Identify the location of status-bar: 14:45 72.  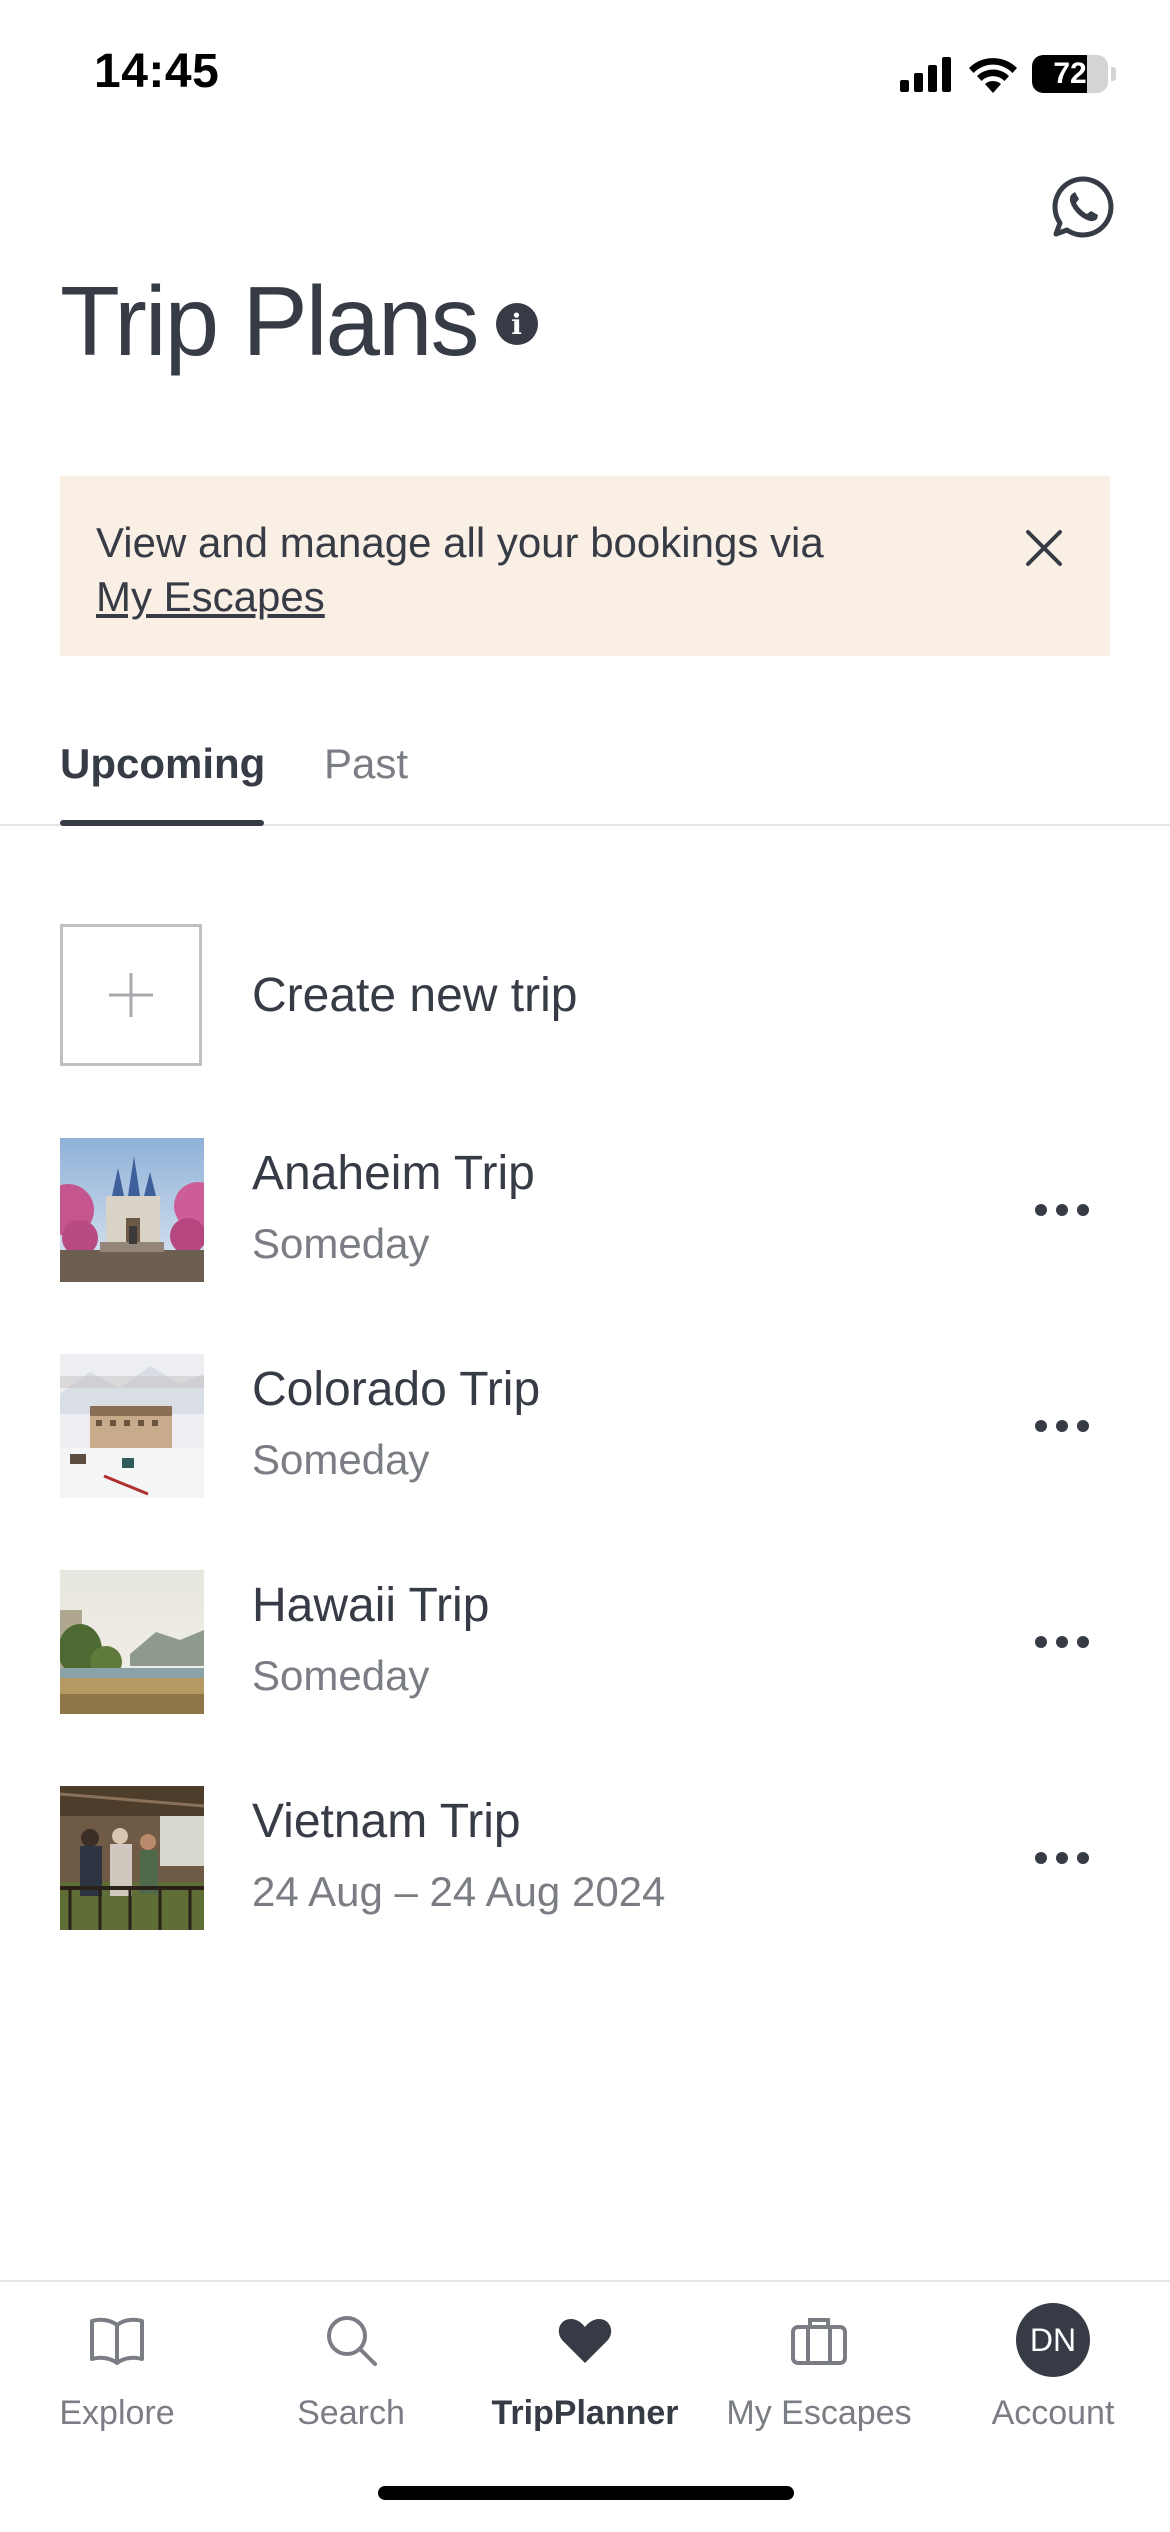
(585, 75).